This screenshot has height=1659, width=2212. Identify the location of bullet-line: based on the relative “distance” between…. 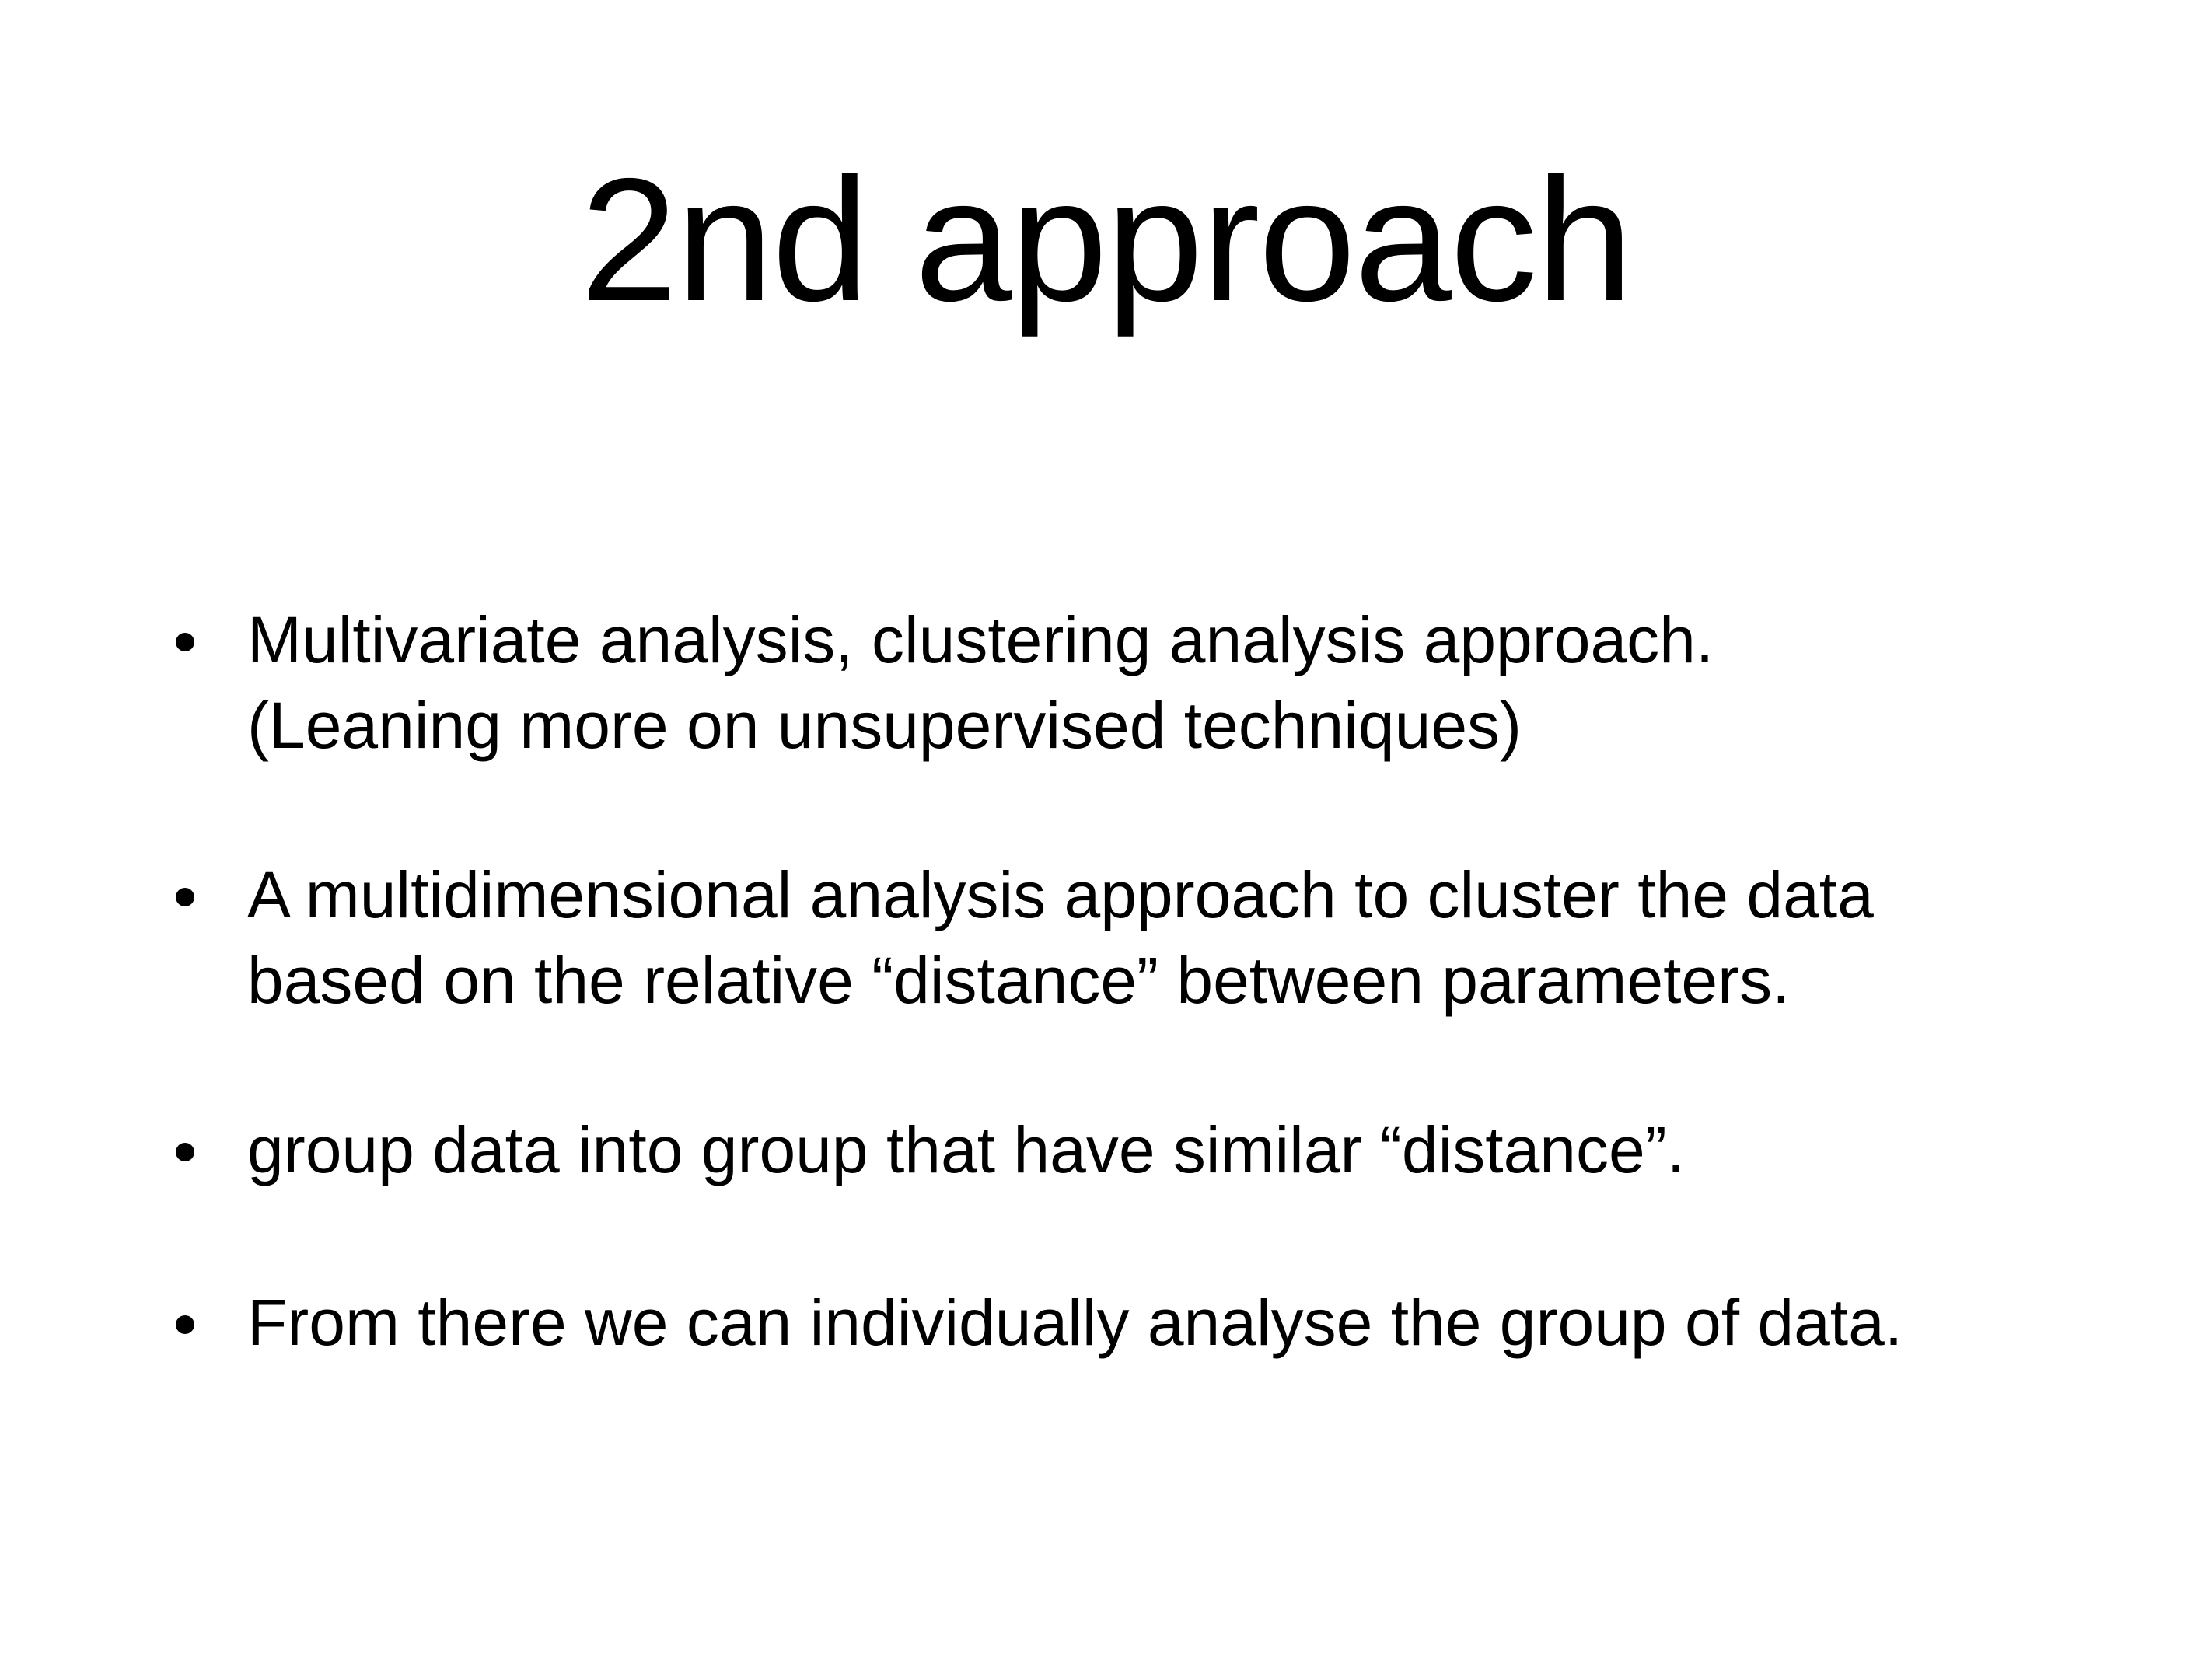
(1019, 980).